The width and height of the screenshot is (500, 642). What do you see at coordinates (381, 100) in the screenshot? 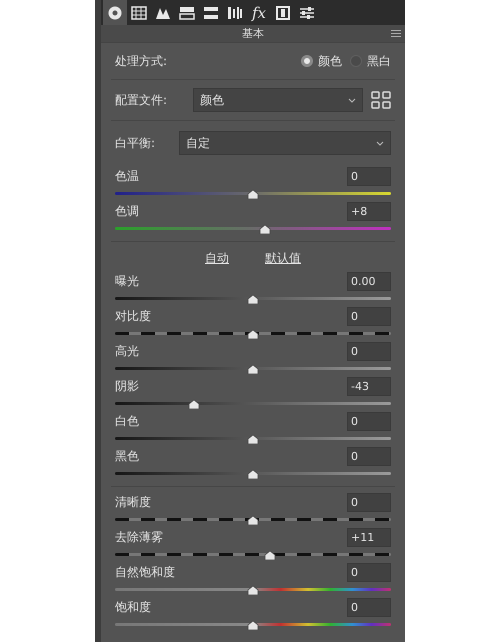
I see `grid-icon` at bounding box center [381, 100].